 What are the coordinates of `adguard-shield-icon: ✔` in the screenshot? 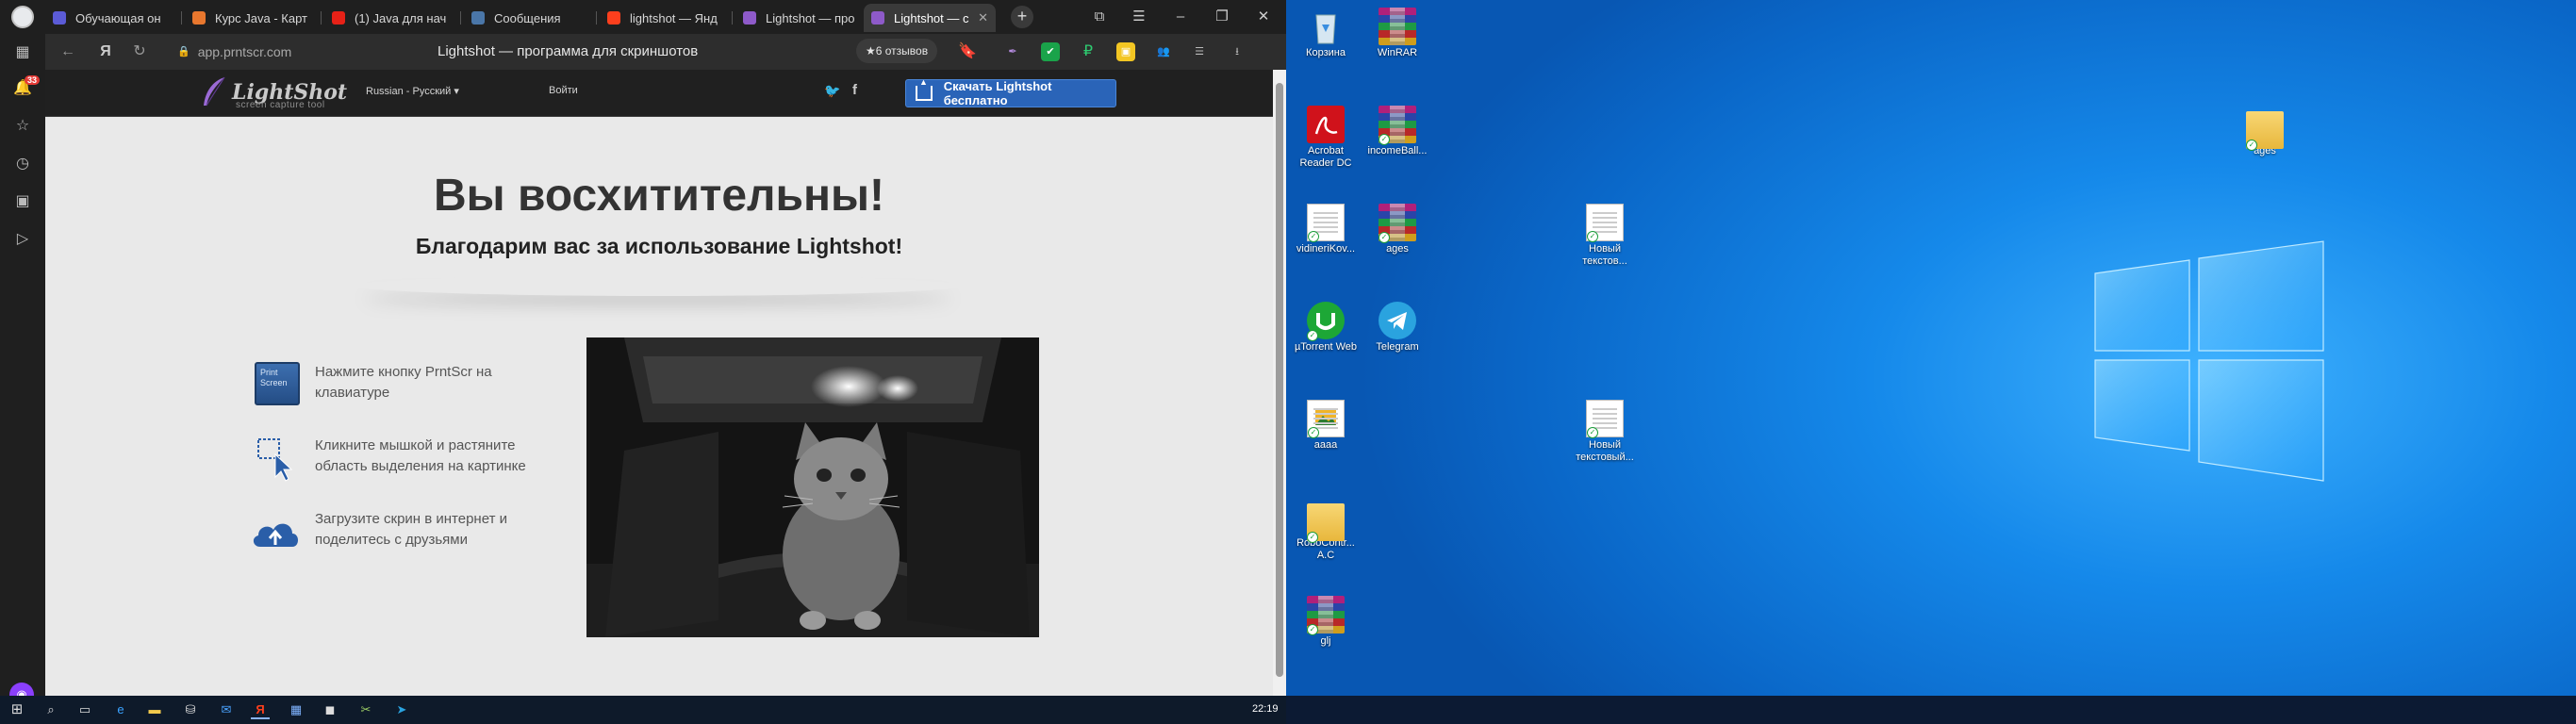 It's located at (1050, 51).